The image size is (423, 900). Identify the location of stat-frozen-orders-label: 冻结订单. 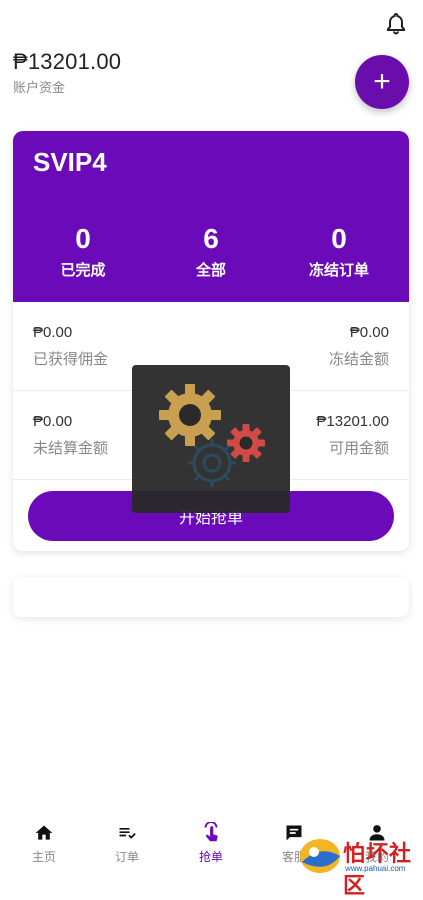
(338, 270).